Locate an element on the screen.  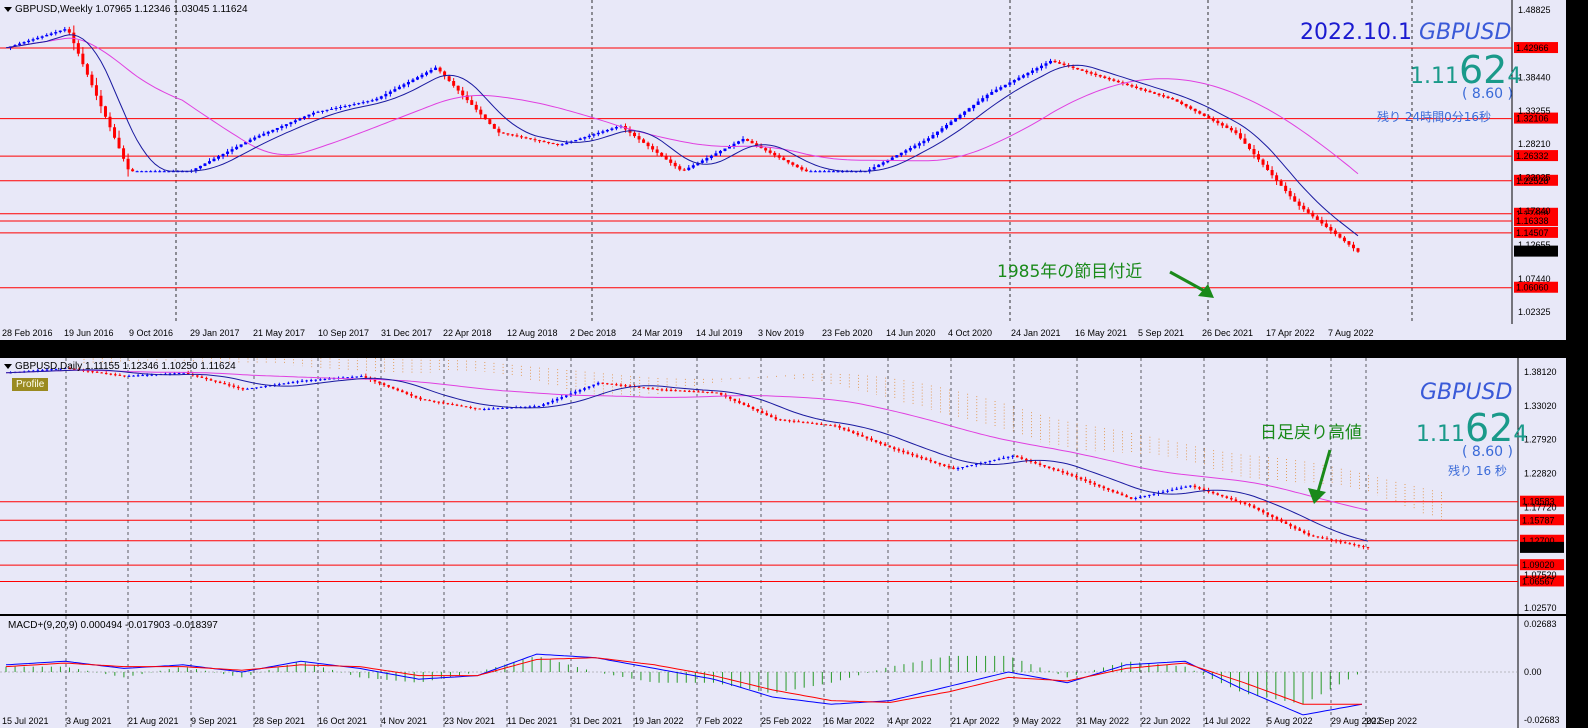
profile-button: Profile is located at coordinates (30, 384).